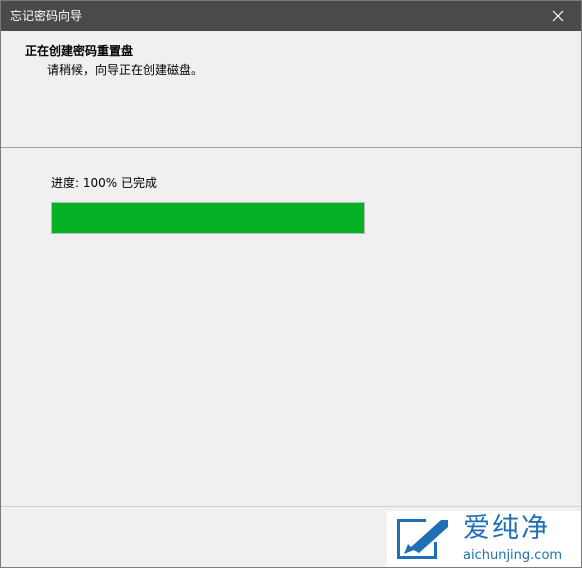  Describe the element at coordinates (291, 147) in the screenshot. I see `header-divider` at that location.